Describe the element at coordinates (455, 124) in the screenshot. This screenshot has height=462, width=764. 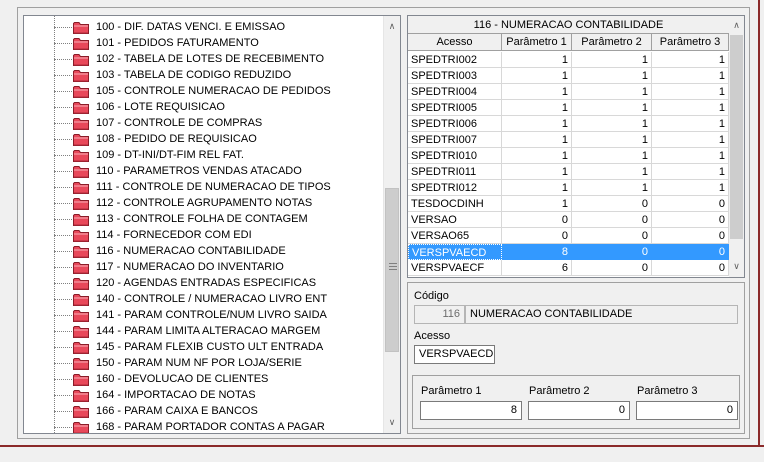
I see `acesso-cell: SPEDTRI006` at that location.